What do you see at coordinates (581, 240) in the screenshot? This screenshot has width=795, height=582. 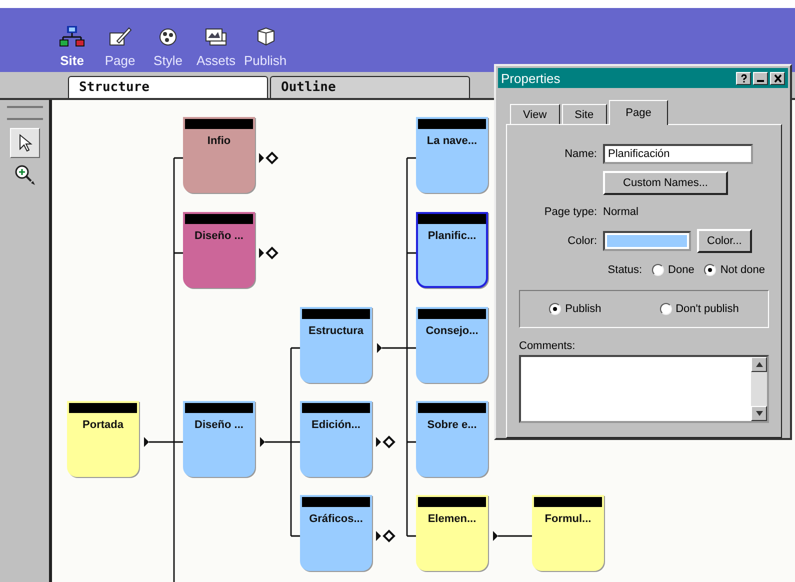 I see `color-label: Color:` at bounding box center [581, 240].